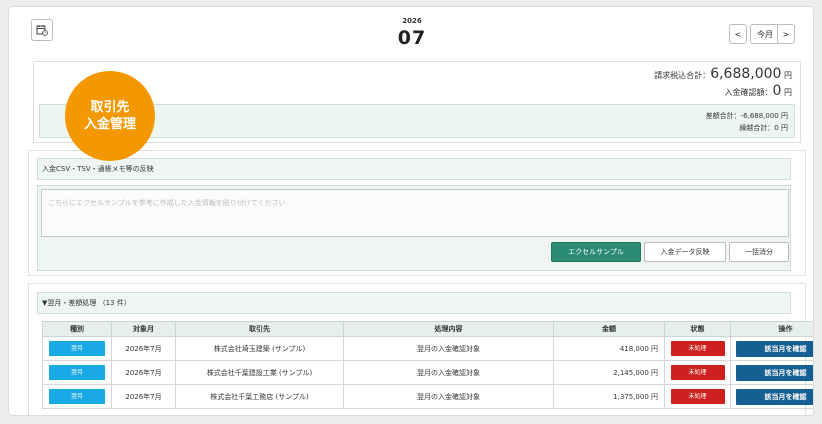  Describe the element at coordinates (697, 329) in the screenshot. I see `column-header: 状態` at that location.